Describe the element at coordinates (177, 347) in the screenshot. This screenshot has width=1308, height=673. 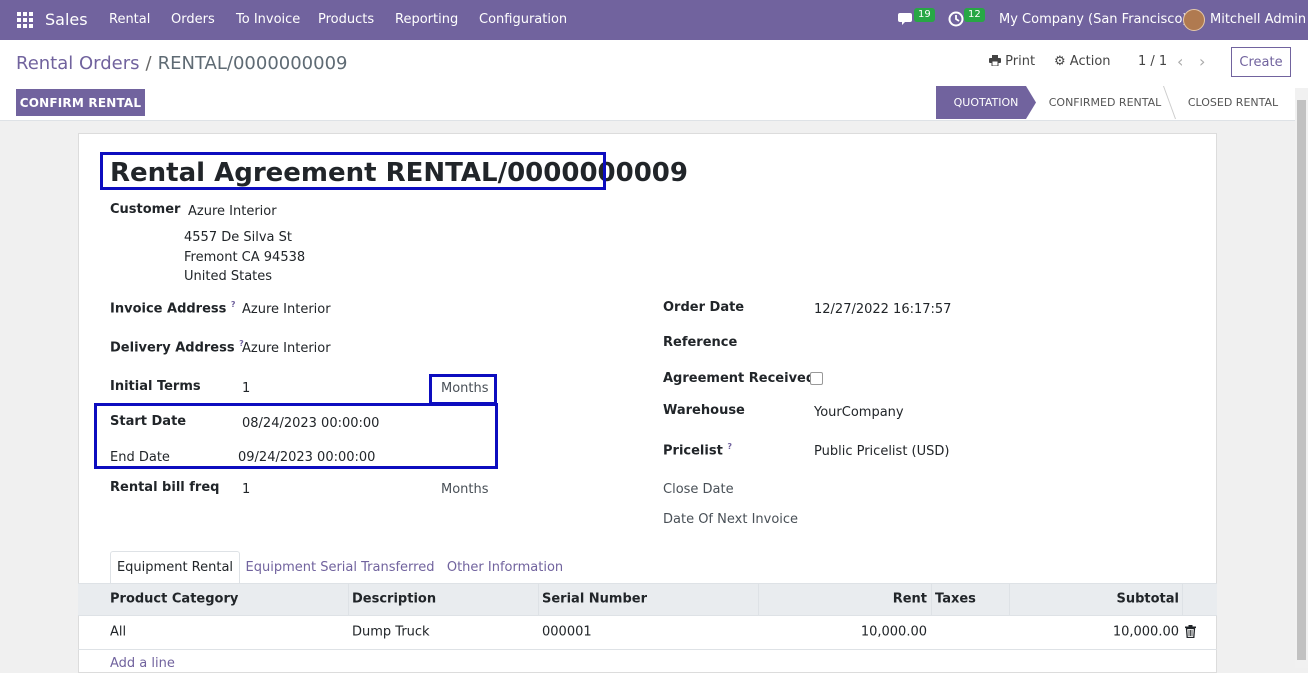
I see `delivery-address-label: Delivery Address ?` at that location.